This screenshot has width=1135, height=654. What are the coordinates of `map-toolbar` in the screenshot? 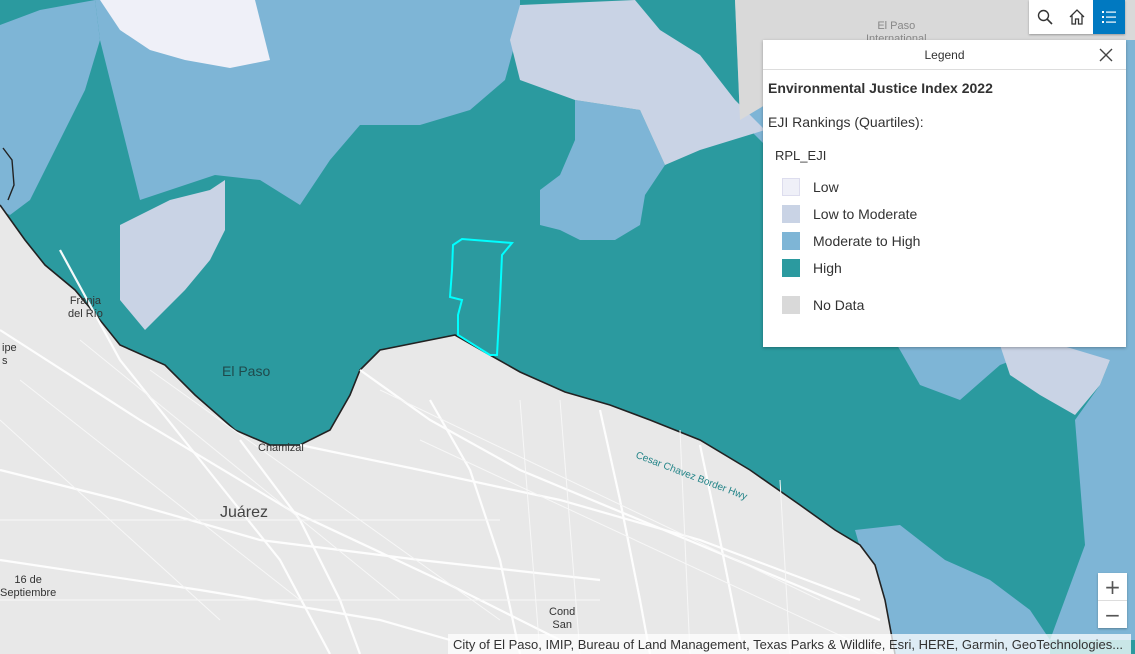 It's located at (1077, 17).